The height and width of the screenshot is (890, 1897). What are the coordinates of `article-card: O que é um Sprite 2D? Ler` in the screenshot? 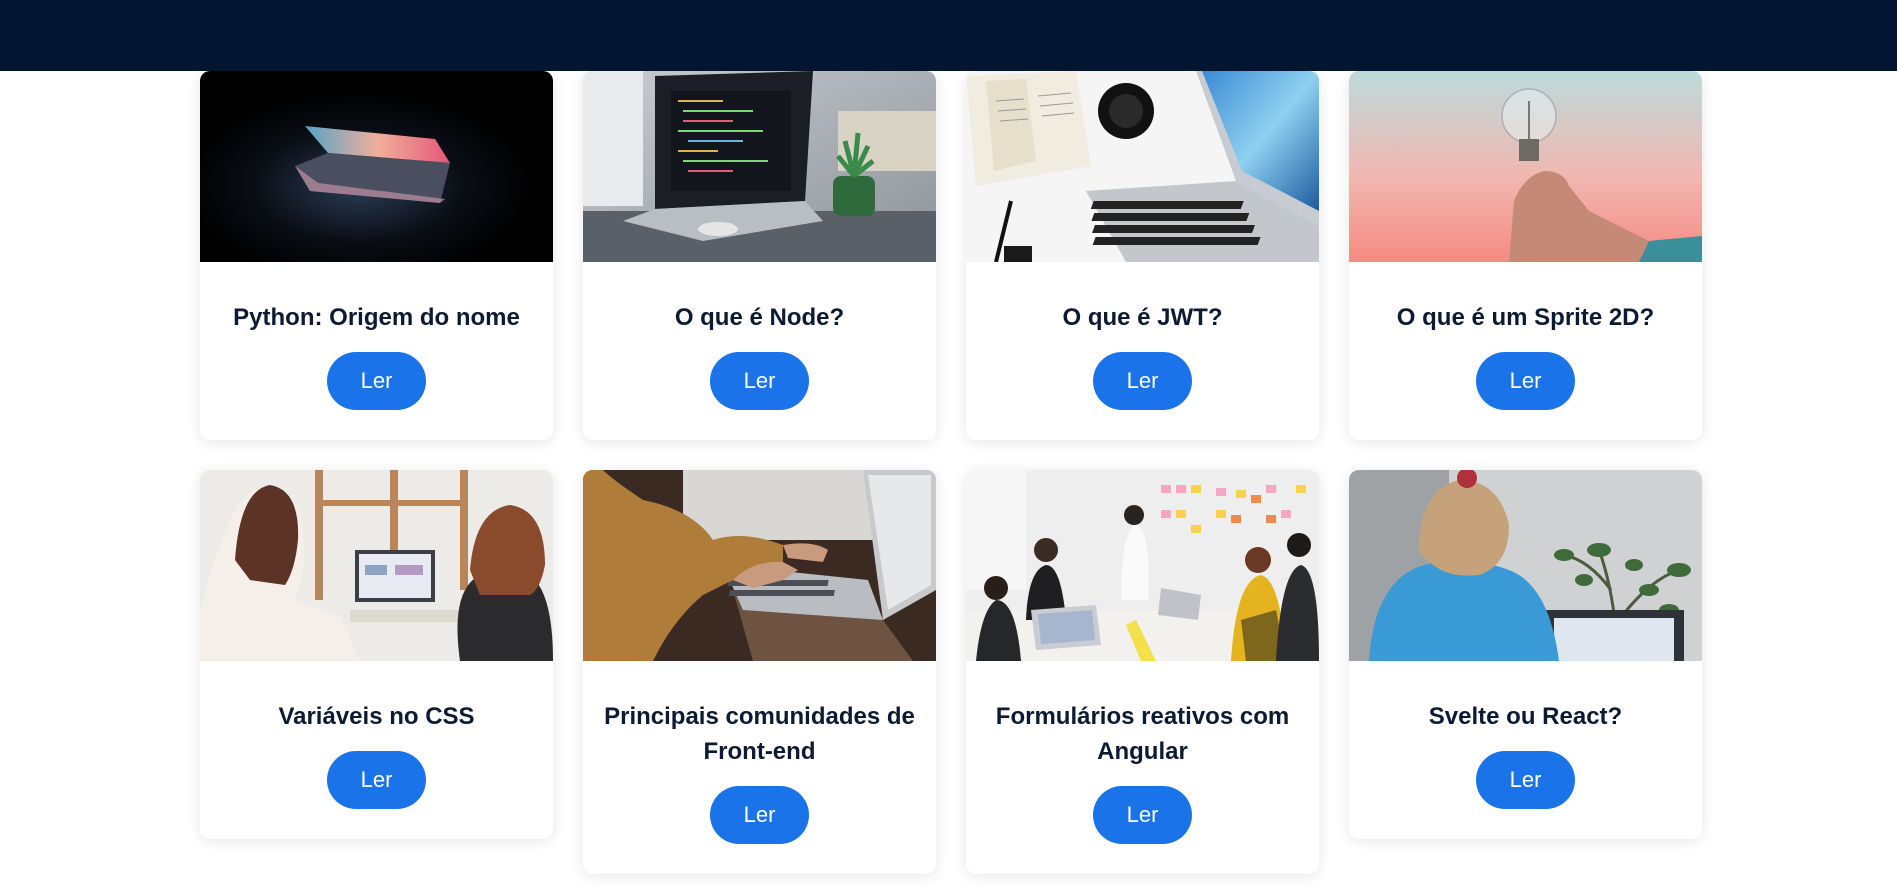 It's located at (1525, 255).